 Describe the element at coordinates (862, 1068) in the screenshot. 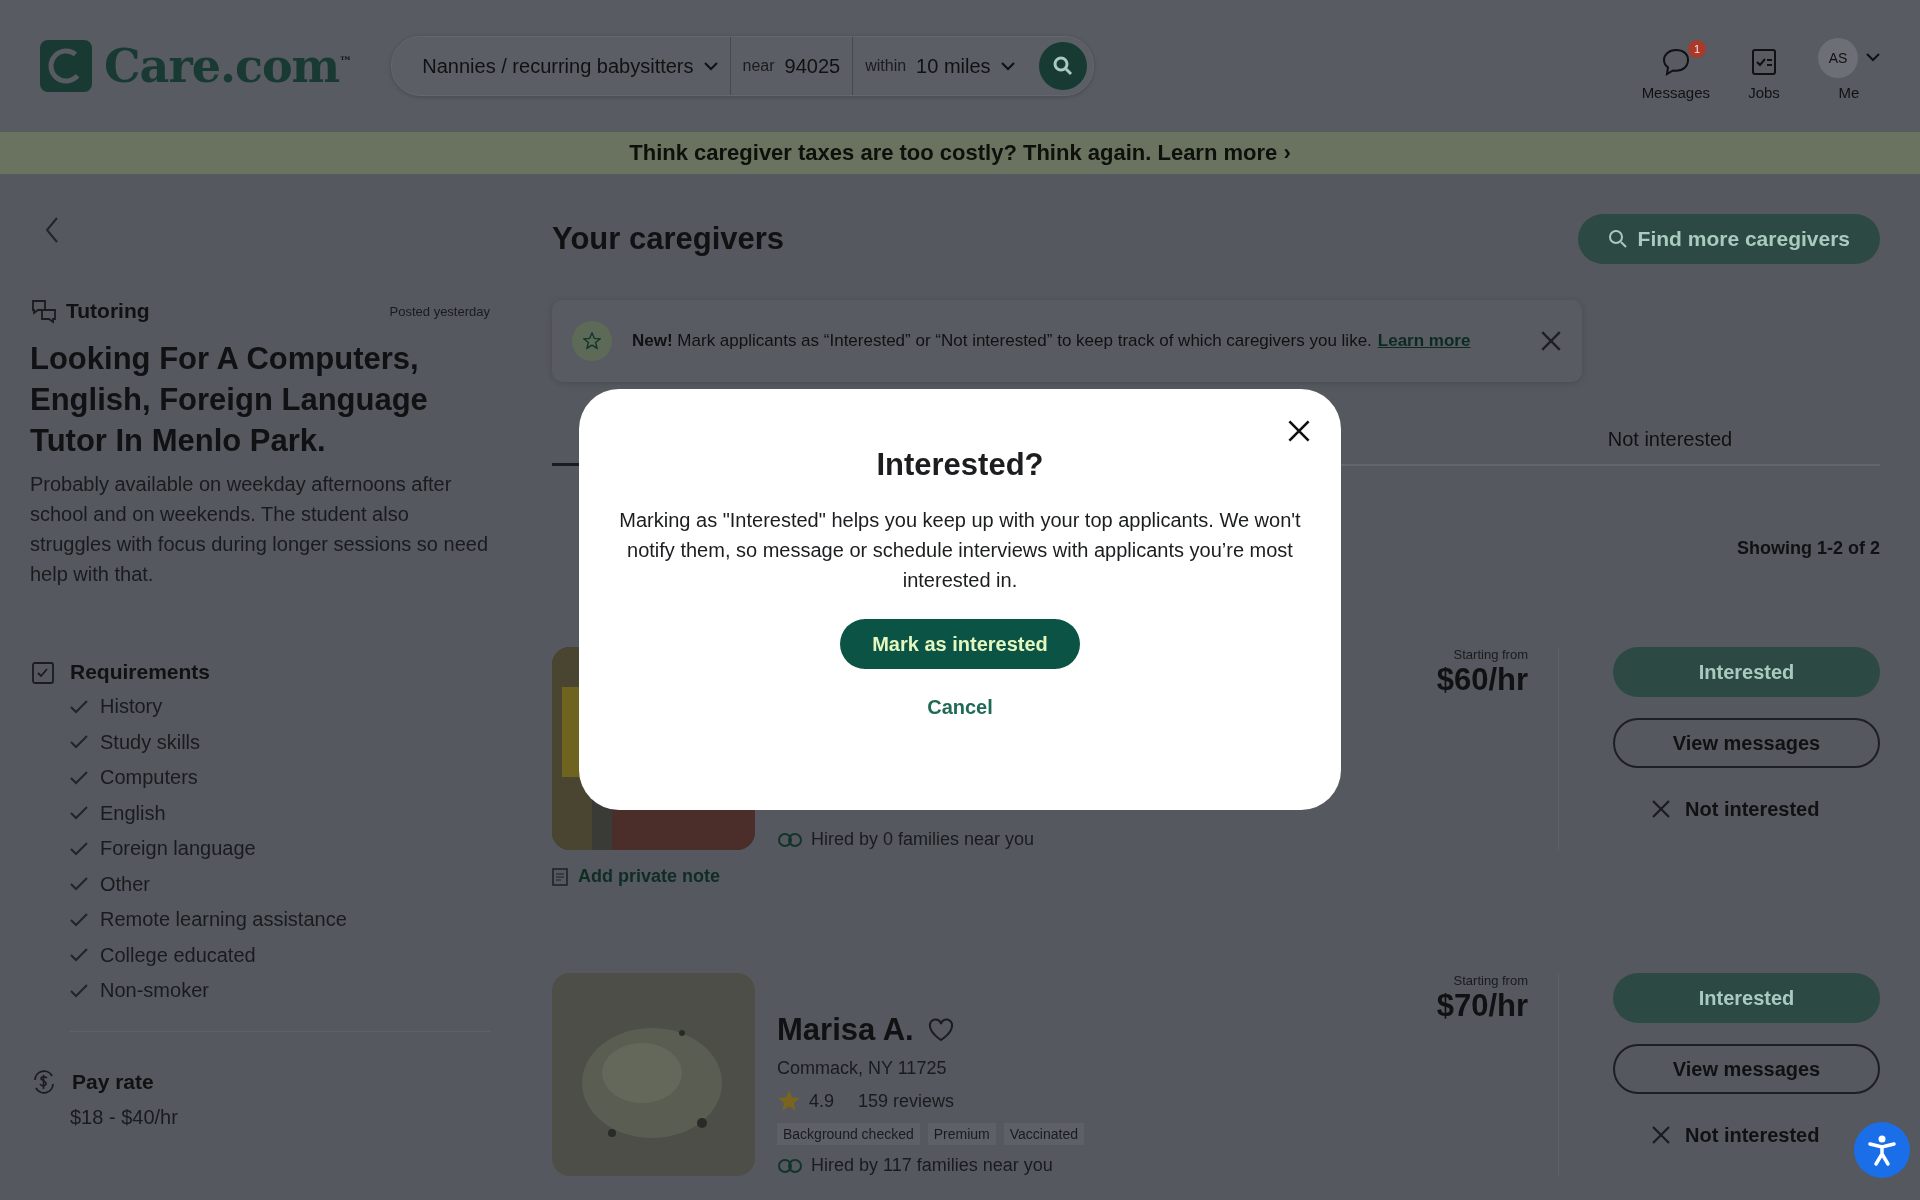

I see `caregiver-location: Commack, NY 11725` at that location.